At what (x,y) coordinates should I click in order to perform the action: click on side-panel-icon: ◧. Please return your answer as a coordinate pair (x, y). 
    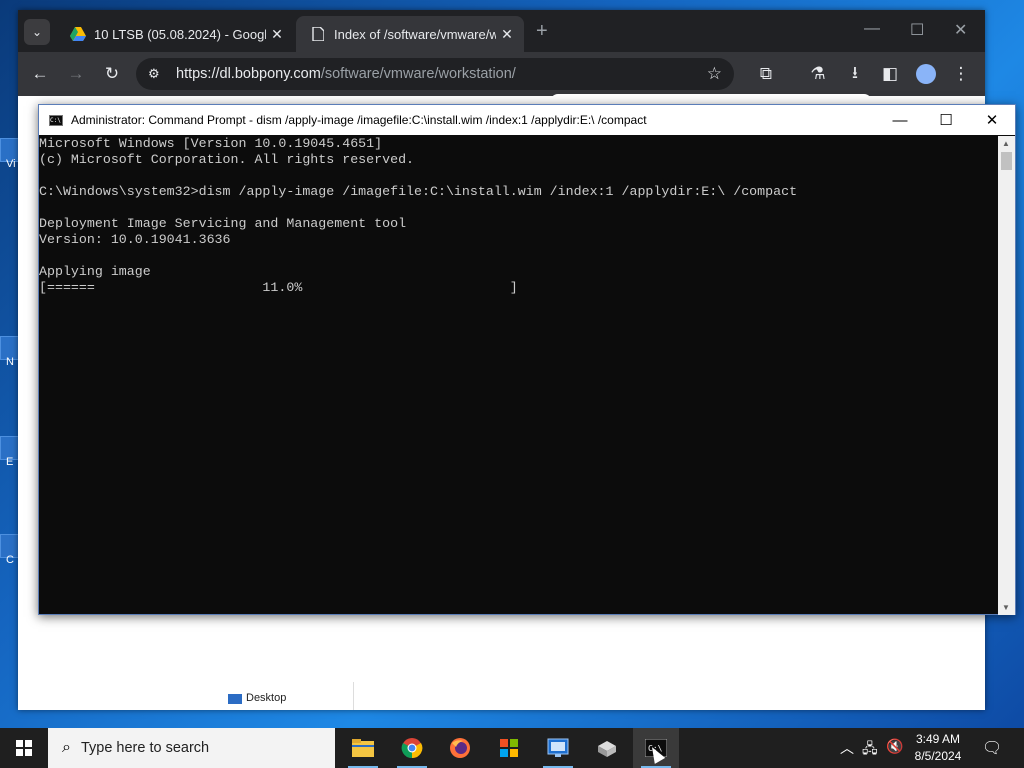
    Looking at the image, I should click on (890, 74).